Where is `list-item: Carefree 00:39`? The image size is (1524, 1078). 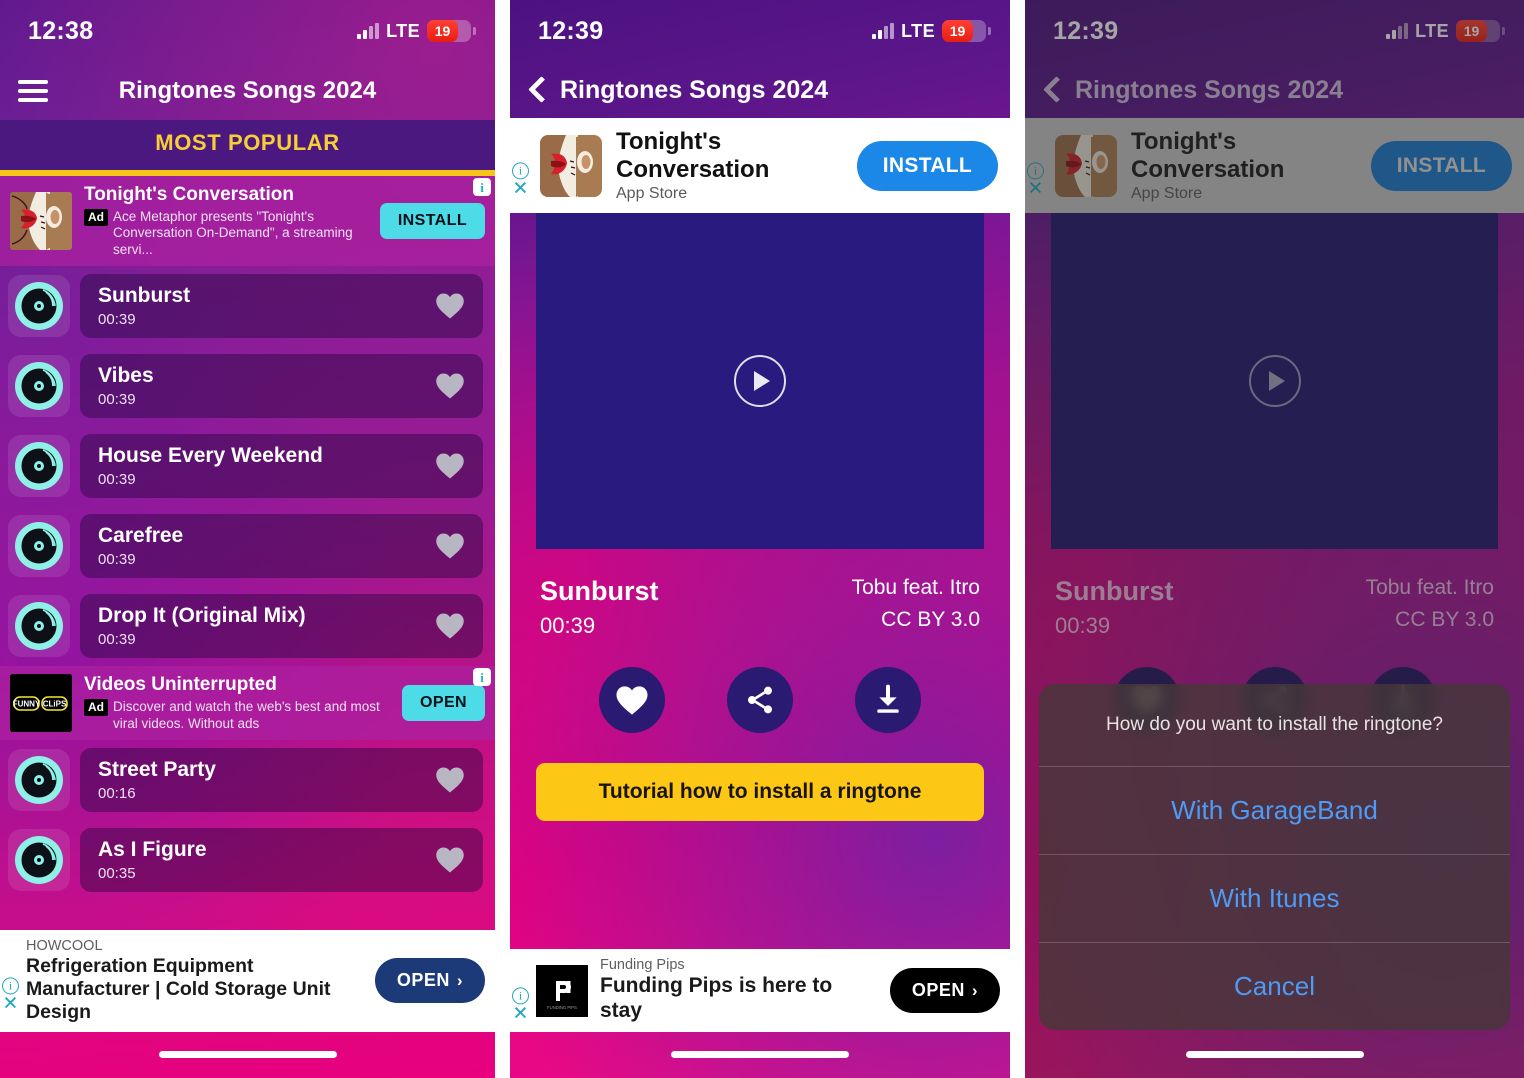
list-item: Carefree 00:39 is located at coordinates (247, 546).